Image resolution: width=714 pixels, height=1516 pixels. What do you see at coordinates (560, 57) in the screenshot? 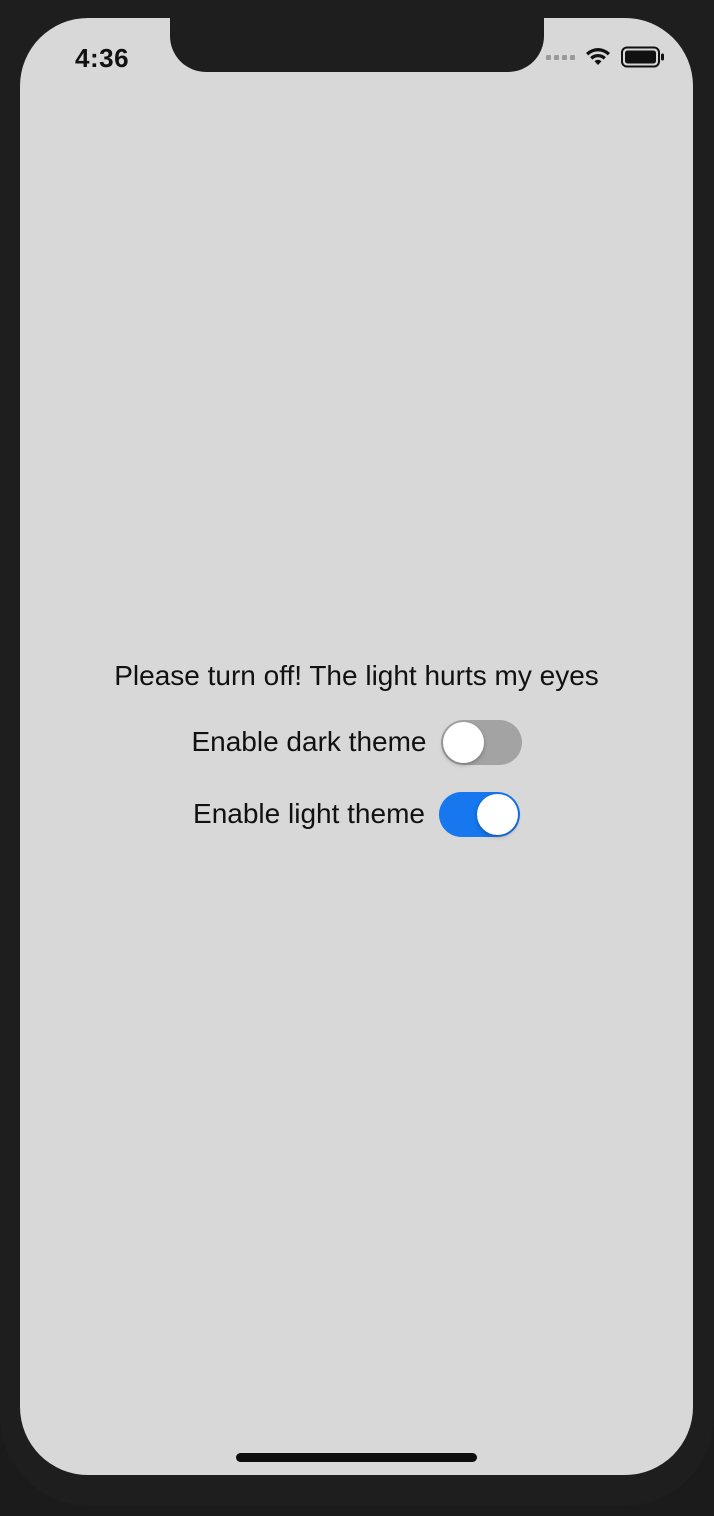
I see `cellular-signal-icon` at bounding box center [560, 57].